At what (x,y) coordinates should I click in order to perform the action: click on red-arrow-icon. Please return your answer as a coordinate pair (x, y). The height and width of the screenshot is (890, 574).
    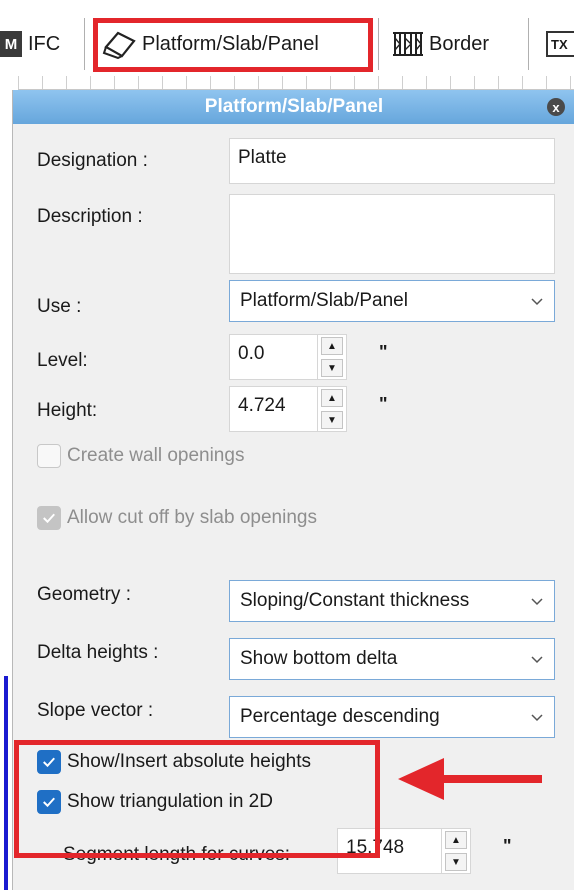
    Looking at the image, I should click on (470, 779).